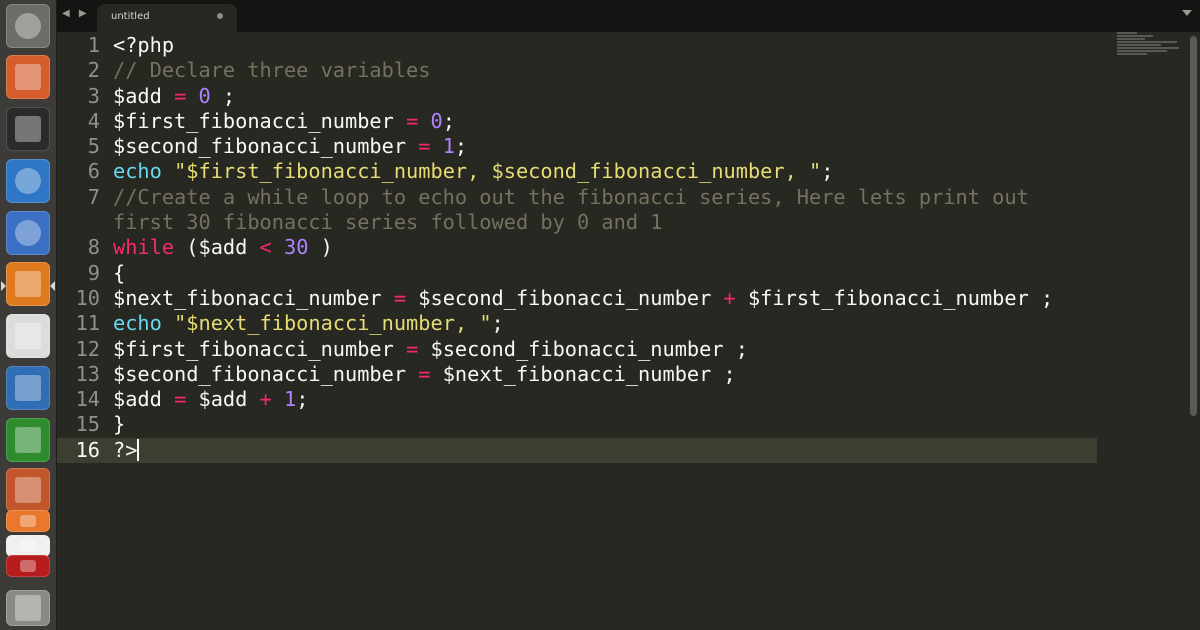 The height and width of the screenshot is (630, 1200). Describe the element at coordinates (76, 13) in the screenshot. I see `tab-nav-arrows: ◀ ▶` at that location.